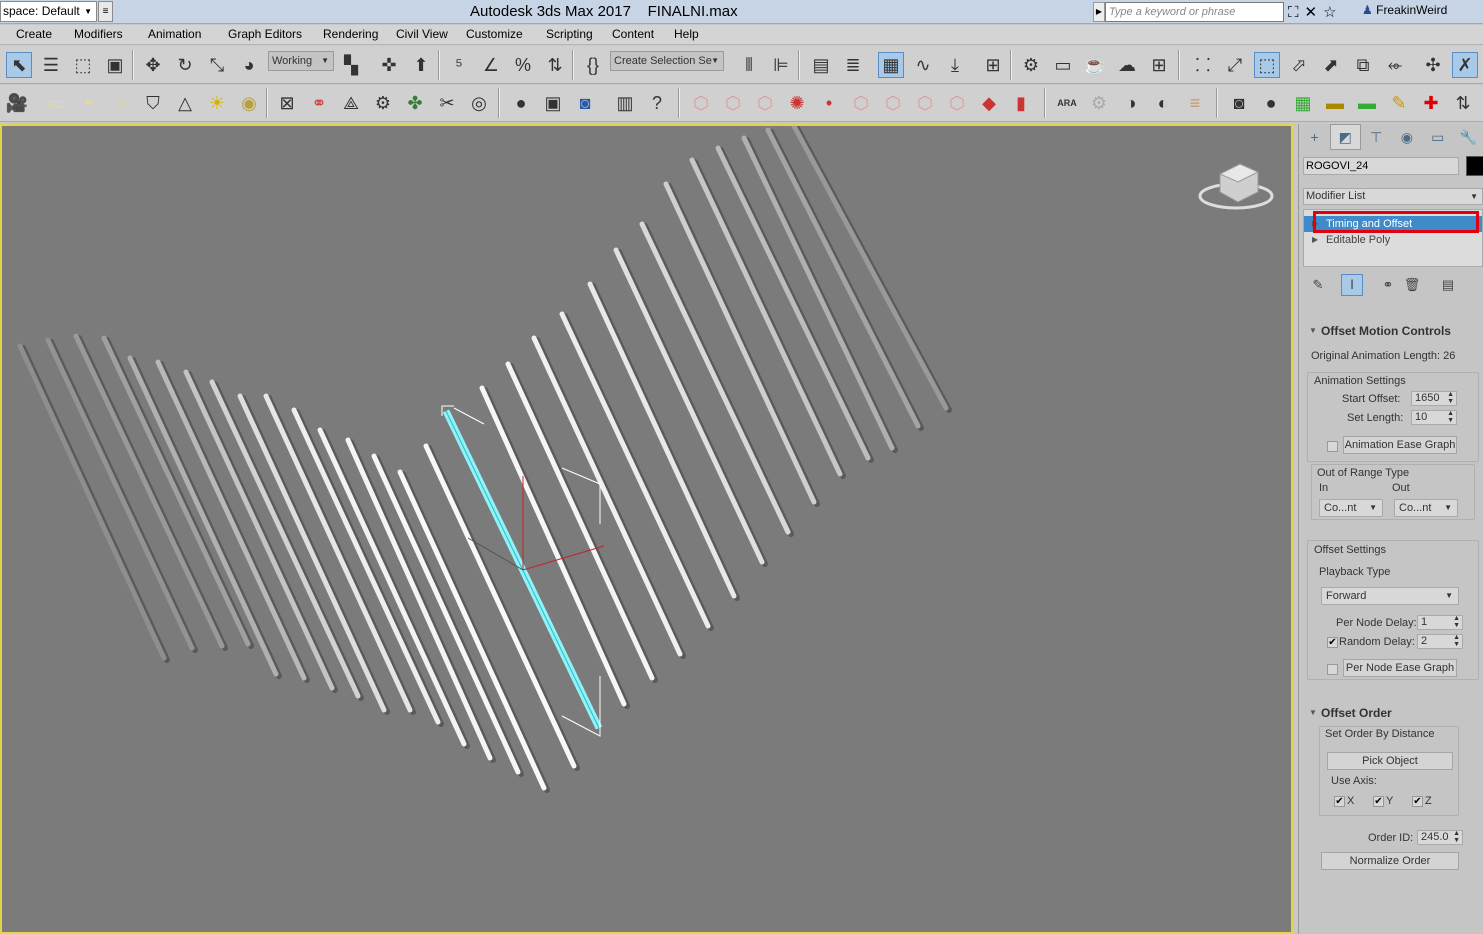 Image resolution: width=1483 pixels, height=934 pixels. I want to click on color-wheel-icon: ◑, so click(1131, 103).